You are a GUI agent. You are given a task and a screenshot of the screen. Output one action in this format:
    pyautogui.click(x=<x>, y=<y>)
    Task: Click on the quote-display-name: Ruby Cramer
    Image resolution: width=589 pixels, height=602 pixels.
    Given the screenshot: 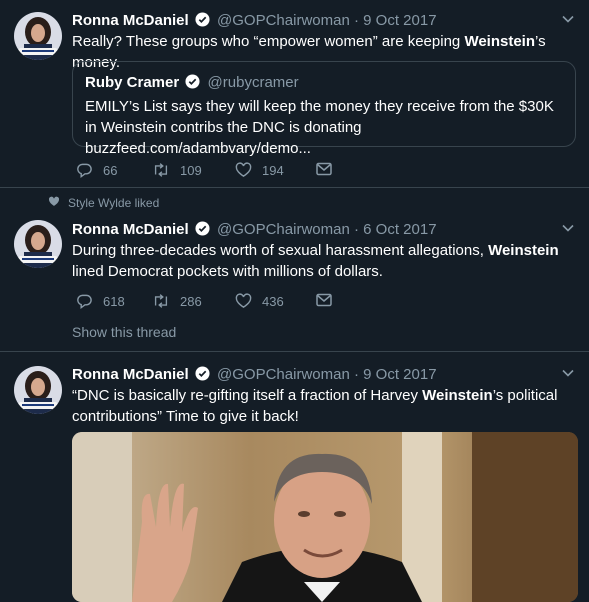 What is the action you would take?
    pyautogui.click(x=132, y=82)
    